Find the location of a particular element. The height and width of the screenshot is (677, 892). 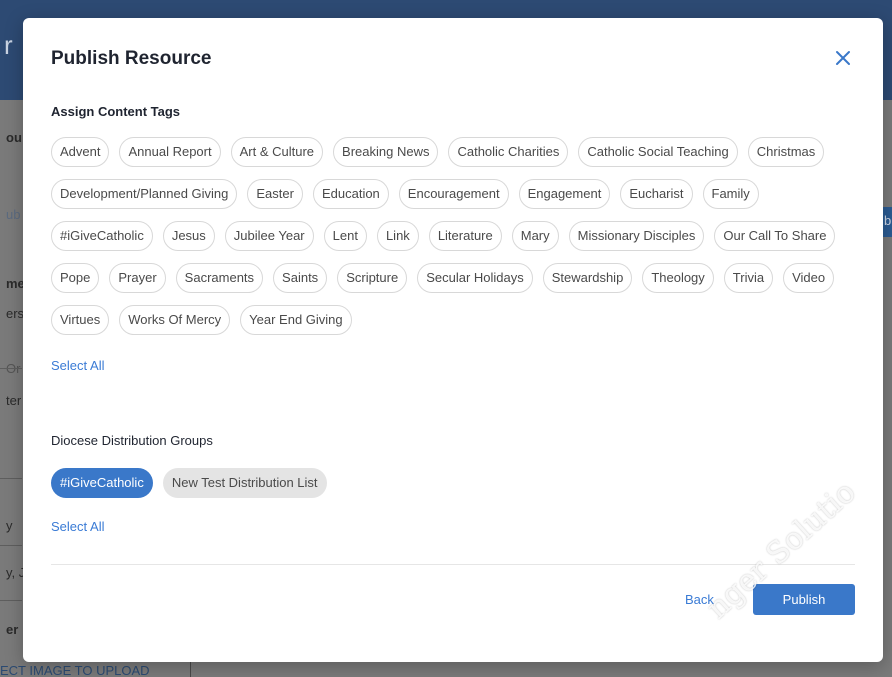

content-tag-chip: Art & Culture is located at coordinates (277, 152).